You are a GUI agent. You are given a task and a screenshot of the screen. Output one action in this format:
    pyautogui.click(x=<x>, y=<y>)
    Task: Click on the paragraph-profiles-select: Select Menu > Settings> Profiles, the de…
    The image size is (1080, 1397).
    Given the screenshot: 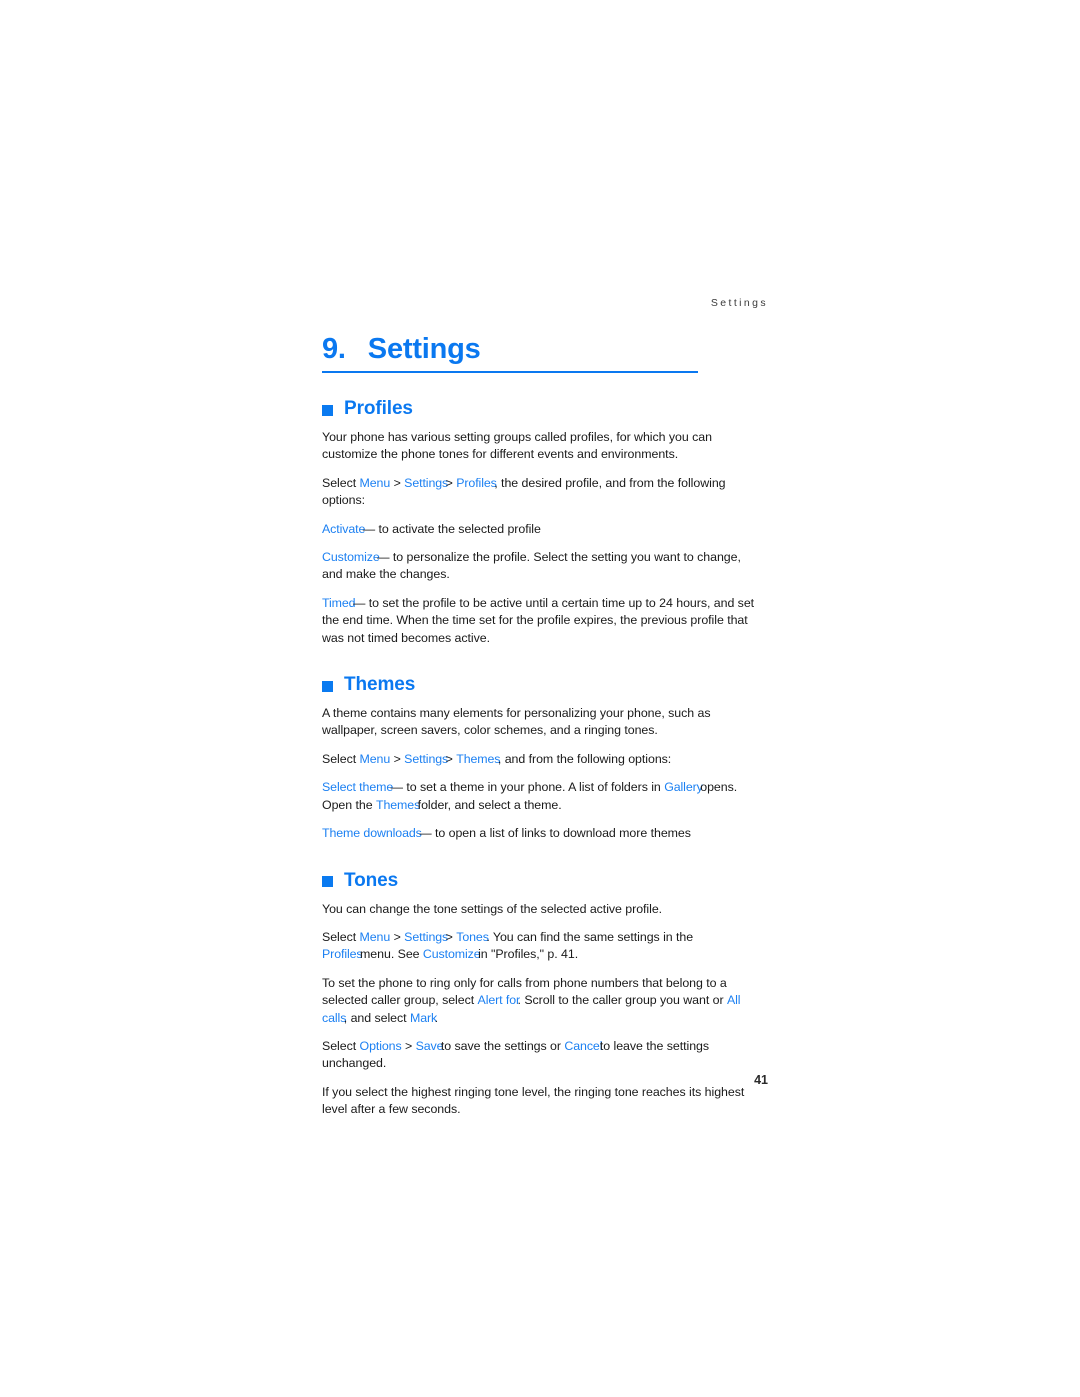 What is the action you would take?
    pyautogui.click(x=542, y=492)
    